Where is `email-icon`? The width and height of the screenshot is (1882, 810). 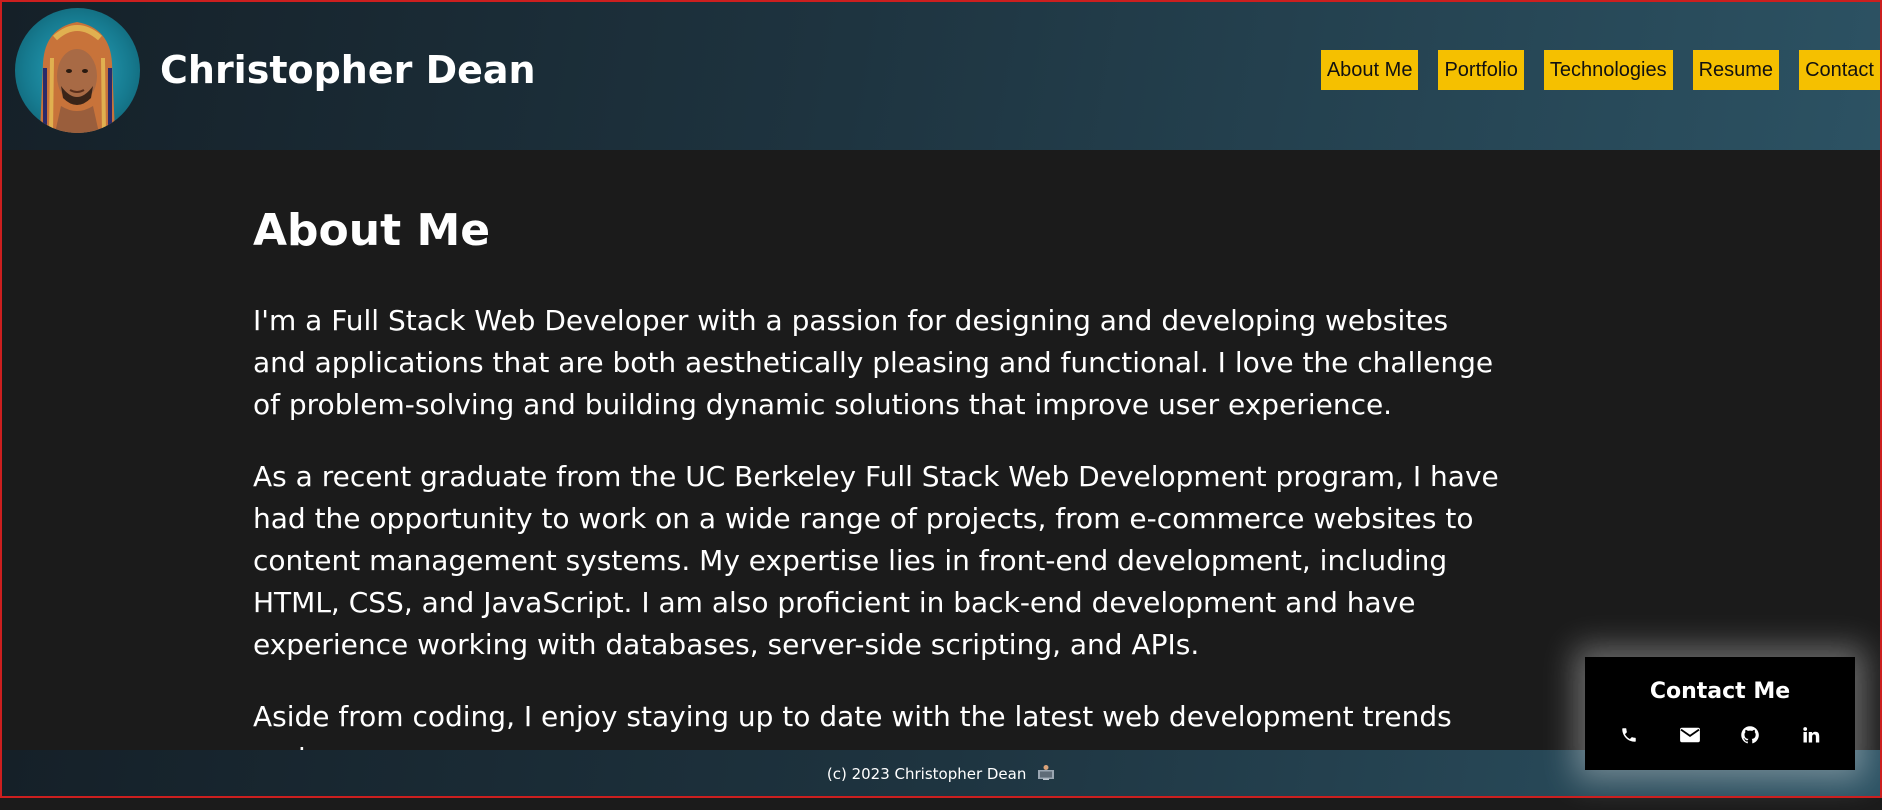
email-icon is located at coordinates (1690, 735).